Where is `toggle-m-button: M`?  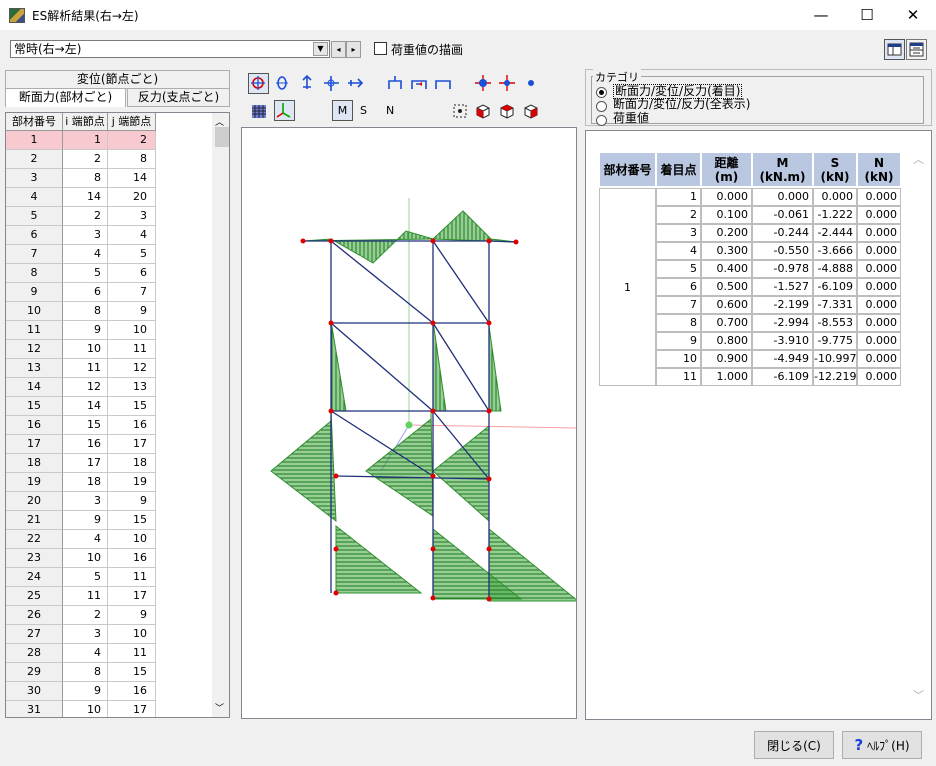 toggle-m-button: M is located at coordinates (342, 110).